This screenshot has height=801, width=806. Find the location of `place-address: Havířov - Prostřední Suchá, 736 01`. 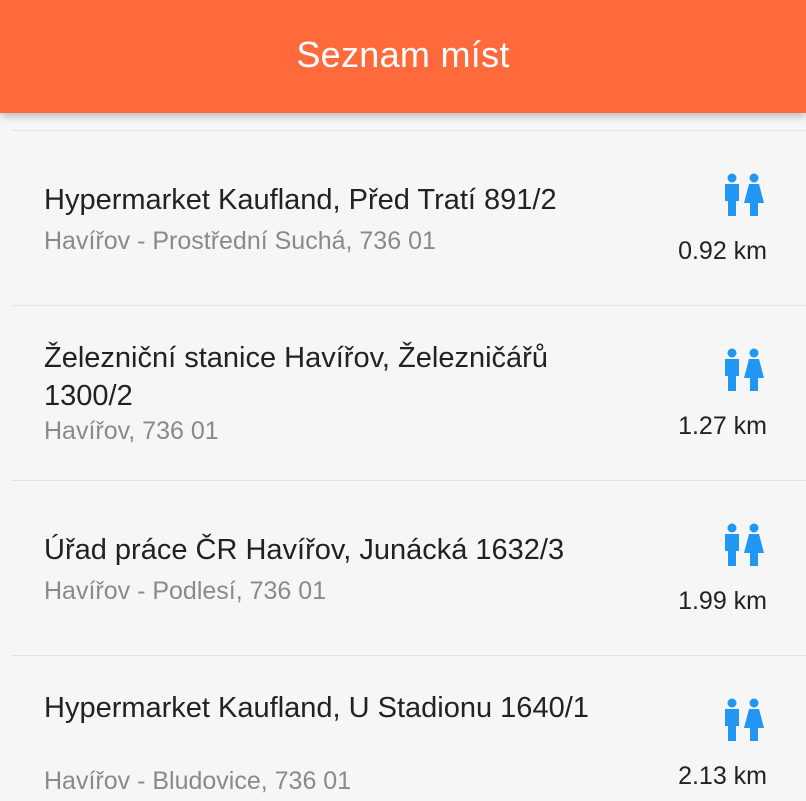

place-address: Havířov - Prostřední Suchá, 736 01 is located at coordinates (240, 241).